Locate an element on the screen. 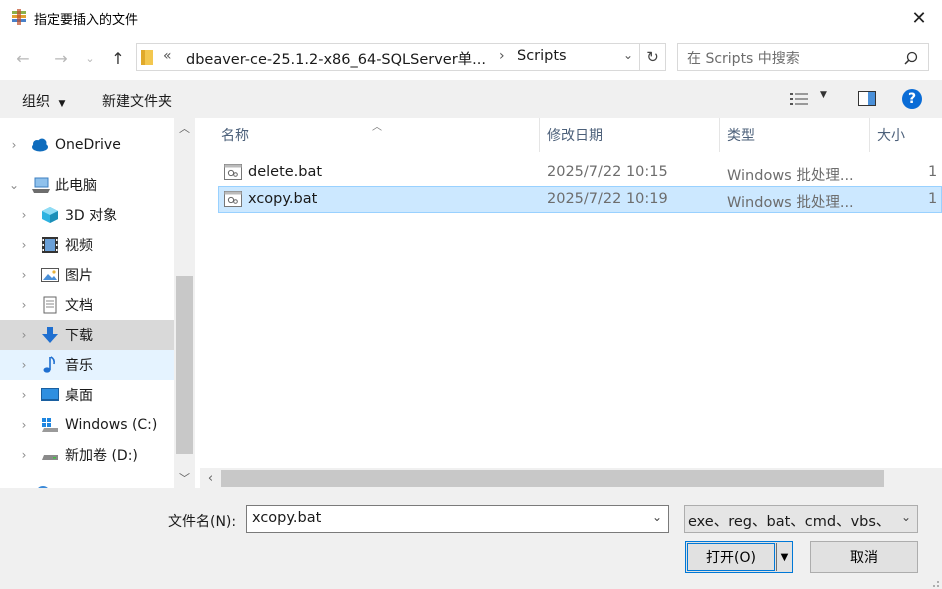 This screenshot has width=942, height=589. nav-item-onedrive: › OneDrive is located at coordinates (87, 145).